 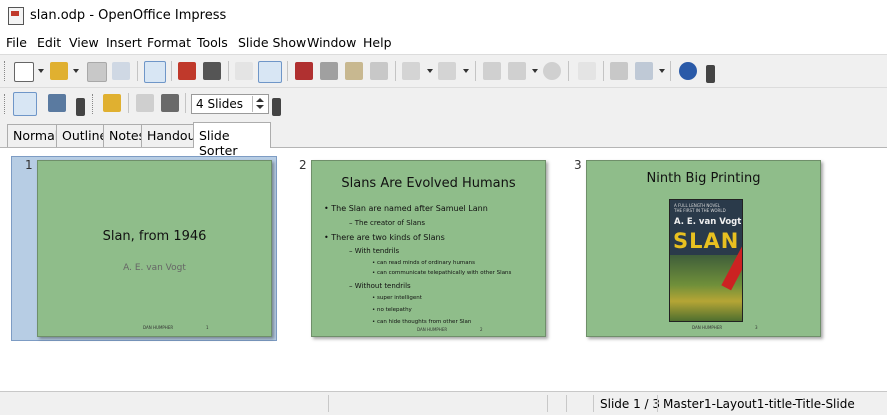 I want to click on bullet-level-2: – With tendrils, so click(x=374, y=251).